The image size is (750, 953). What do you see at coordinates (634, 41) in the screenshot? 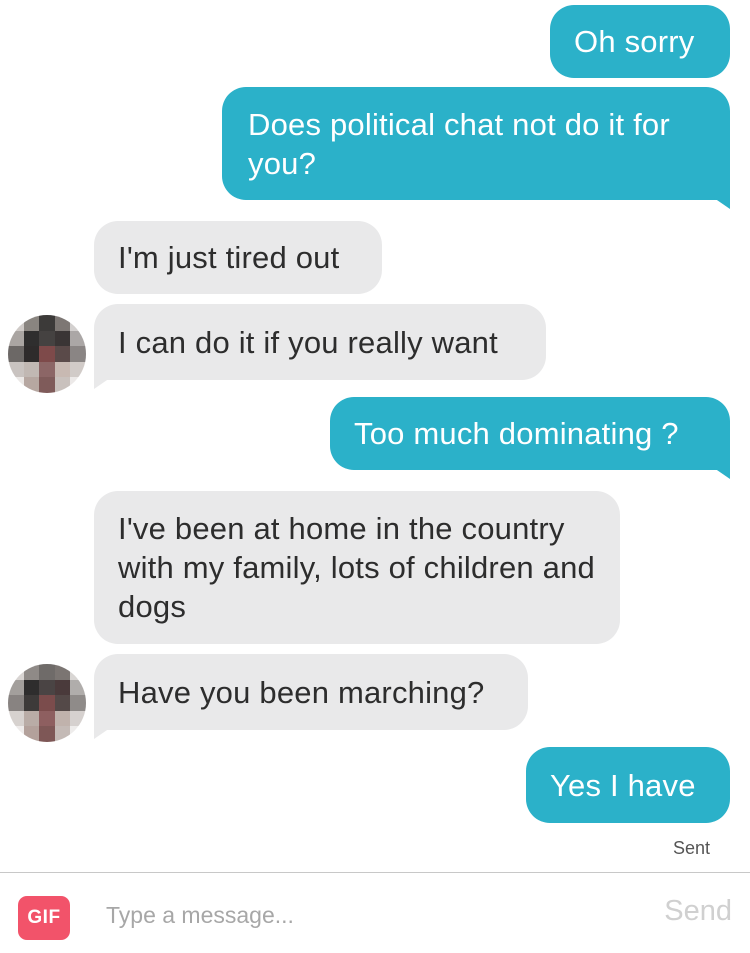
I see `message-text: Oh sorry` at bounding box center [634, 41].